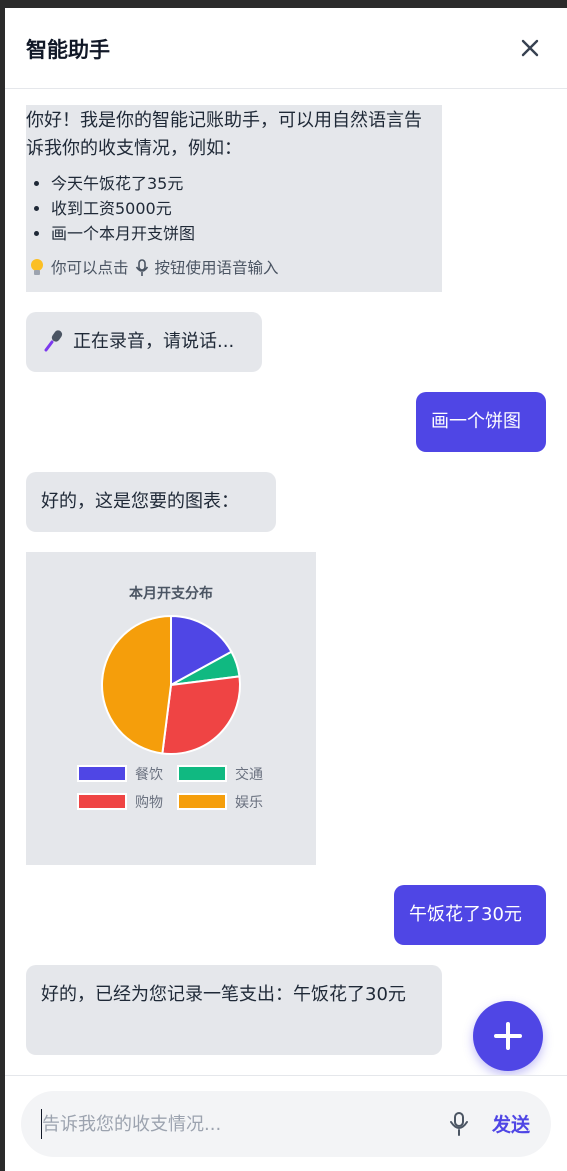 This screenshot has width=567, height=1171. What do you see at coordinates (246, 183) in the screenshot?
I see `example-item: 今天午饭花了35元` at bounding box center [246, 183].